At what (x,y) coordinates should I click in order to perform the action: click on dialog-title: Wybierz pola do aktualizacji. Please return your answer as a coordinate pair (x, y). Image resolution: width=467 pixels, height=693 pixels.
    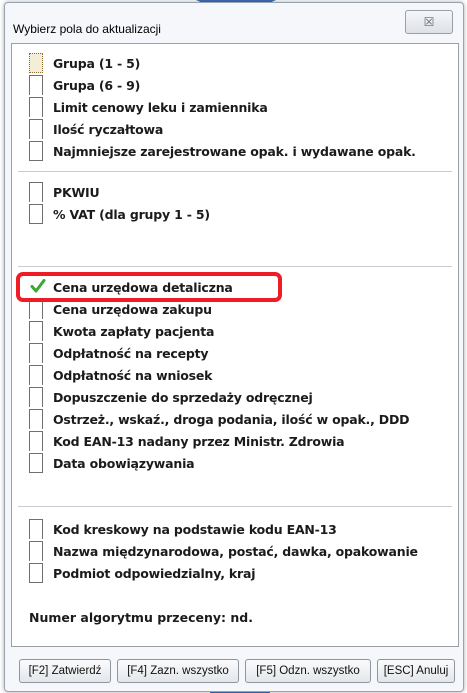
    Looking at the image, I should click on (87, 29).